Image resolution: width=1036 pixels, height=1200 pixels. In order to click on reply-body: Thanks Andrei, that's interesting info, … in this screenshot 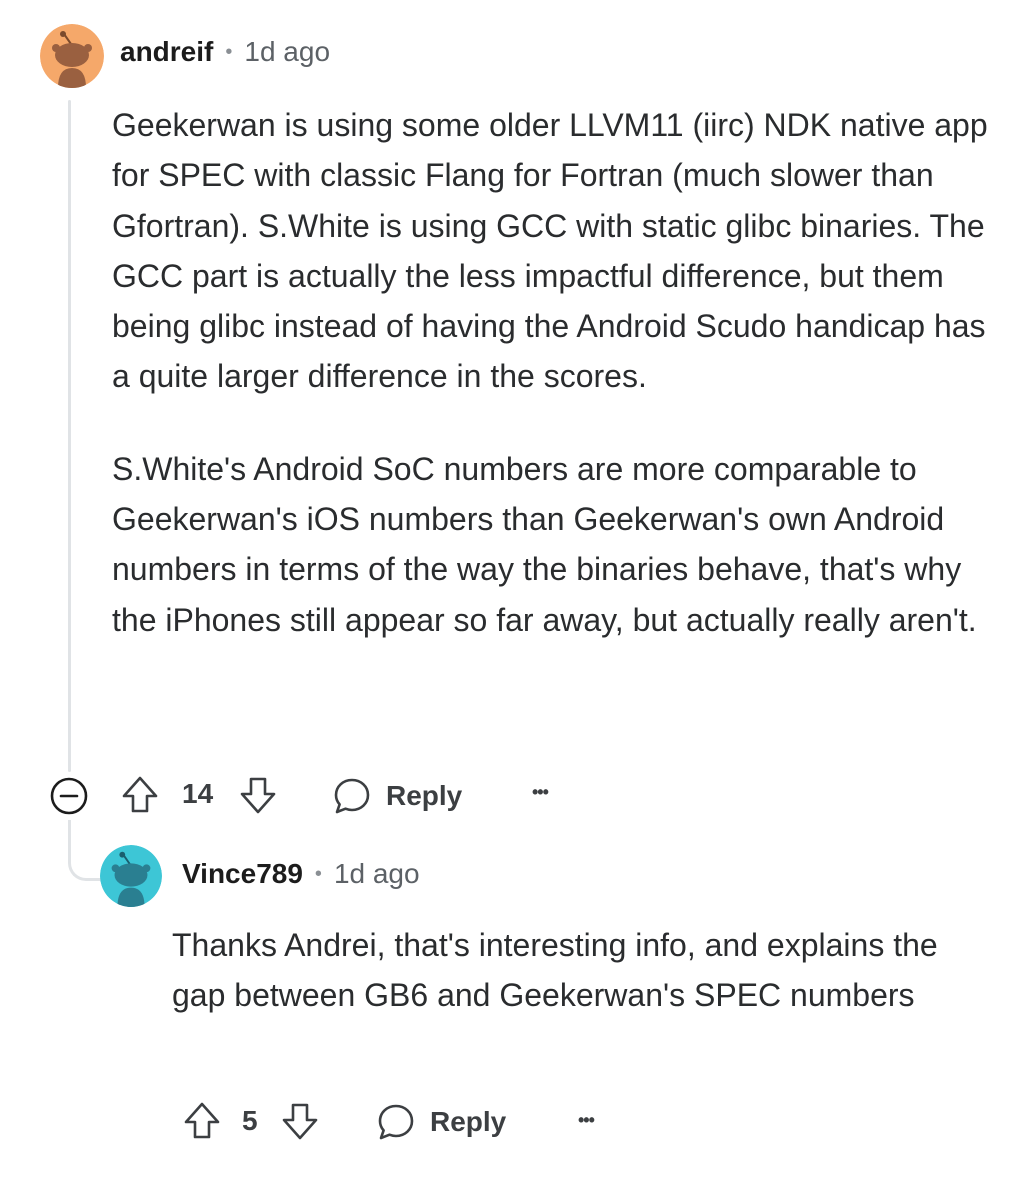, I will do `click(577, 970)`.